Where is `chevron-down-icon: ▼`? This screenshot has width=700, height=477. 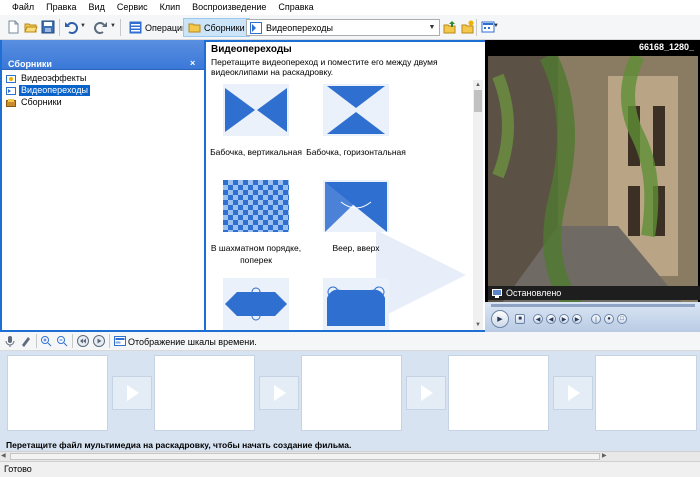 chevron-down-icon: ▼ is located at coordinates (432, 27).